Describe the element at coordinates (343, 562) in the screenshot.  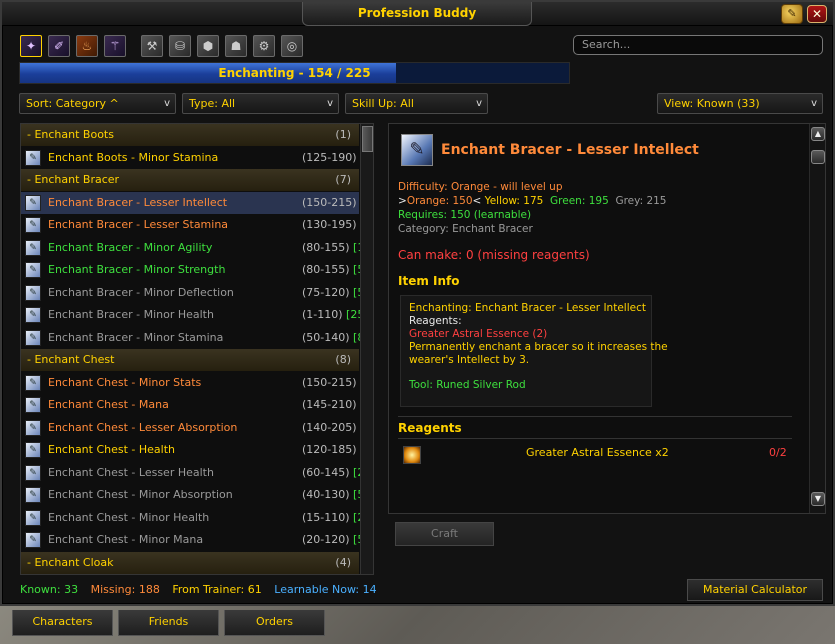
I see `category-count: (4)` at that location.